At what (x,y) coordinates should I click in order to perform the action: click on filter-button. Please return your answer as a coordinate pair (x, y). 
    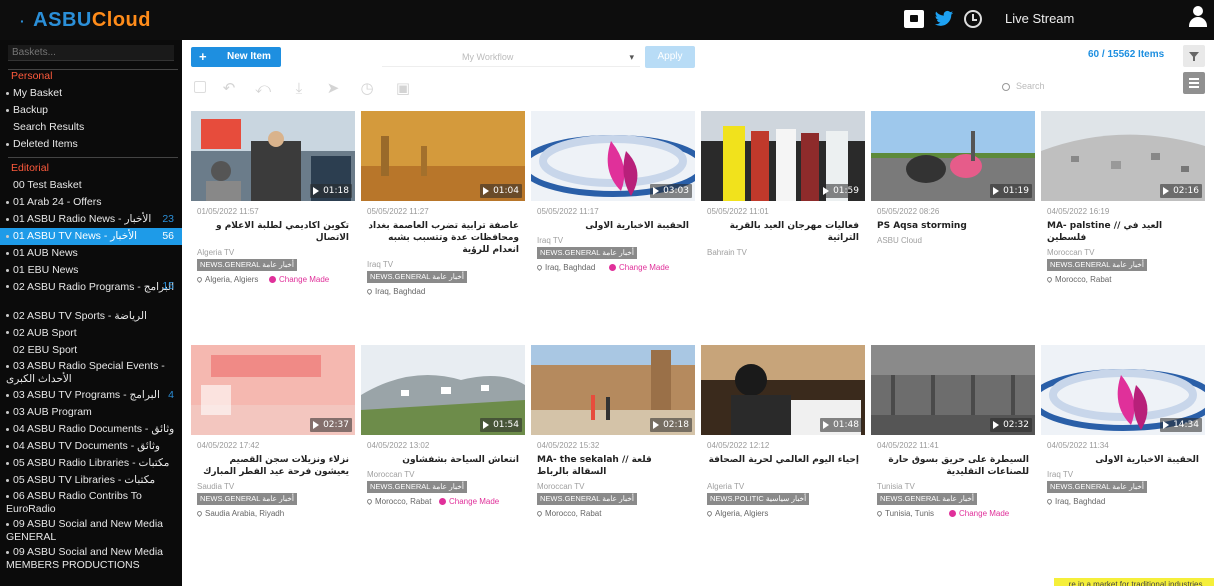
    Looking at the image, I should click on (1194, 56).